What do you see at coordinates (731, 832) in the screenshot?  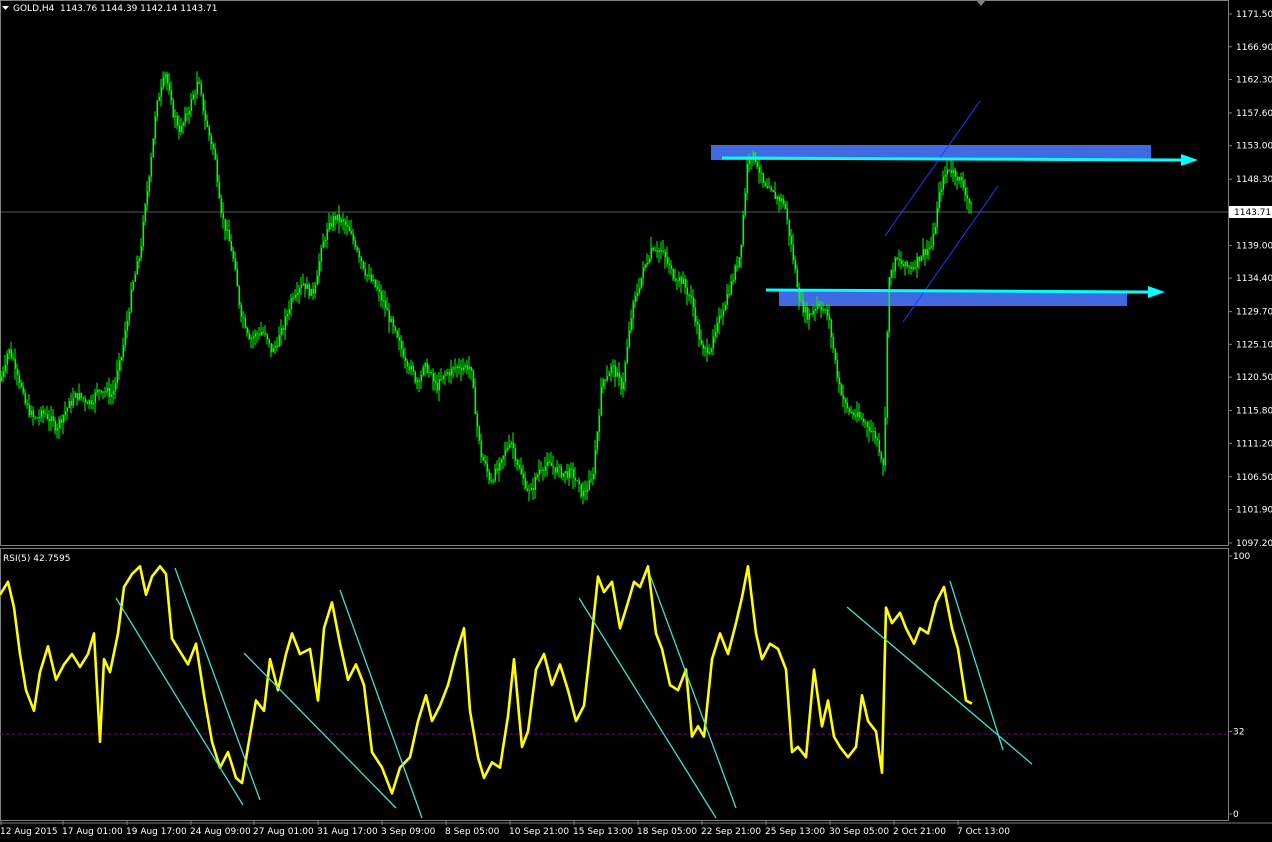 I see `time-tick-label: 22 Sep 21:00` at bounding box center [731, 832].